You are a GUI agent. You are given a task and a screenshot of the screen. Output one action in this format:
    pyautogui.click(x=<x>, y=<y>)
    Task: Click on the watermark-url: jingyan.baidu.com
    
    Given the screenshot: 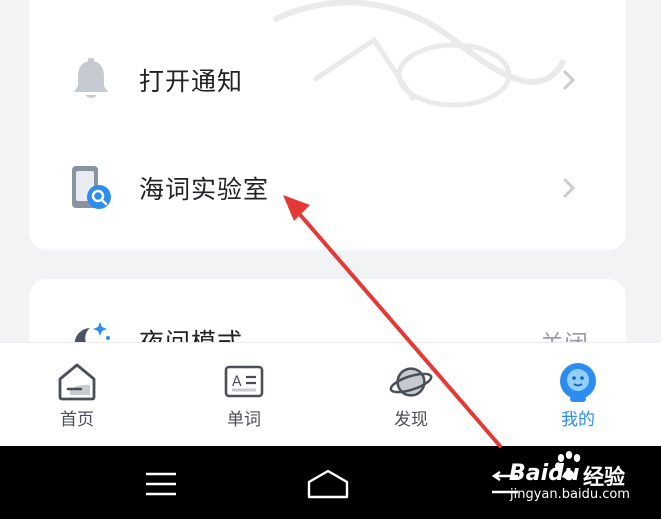 What is the action you would take?
    pyautogui.click(x=570, y=494)
    